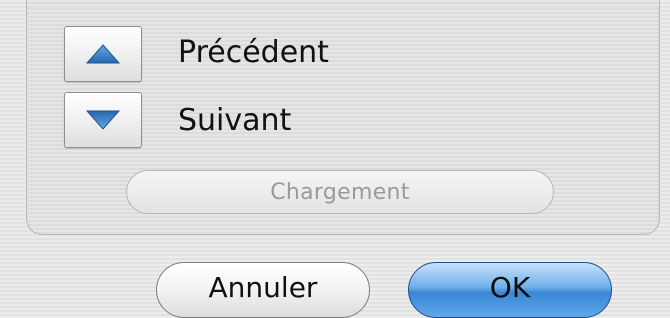 This screenshot has width=670, height=318. What do you see at coordinates (340, 192) in the screenshot?
I see `loading-button: Chargement` at bounding box center [340, 192].